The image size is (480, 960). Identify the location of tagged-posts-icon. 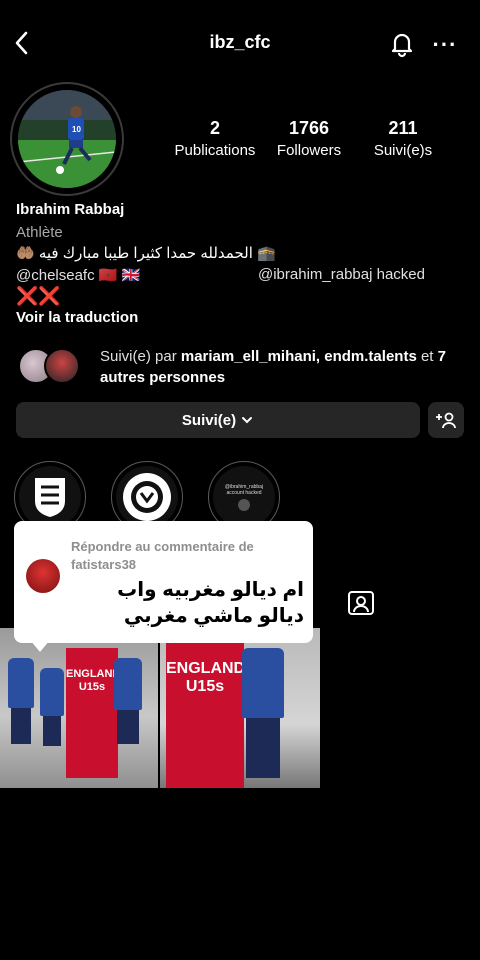
(361, 603).